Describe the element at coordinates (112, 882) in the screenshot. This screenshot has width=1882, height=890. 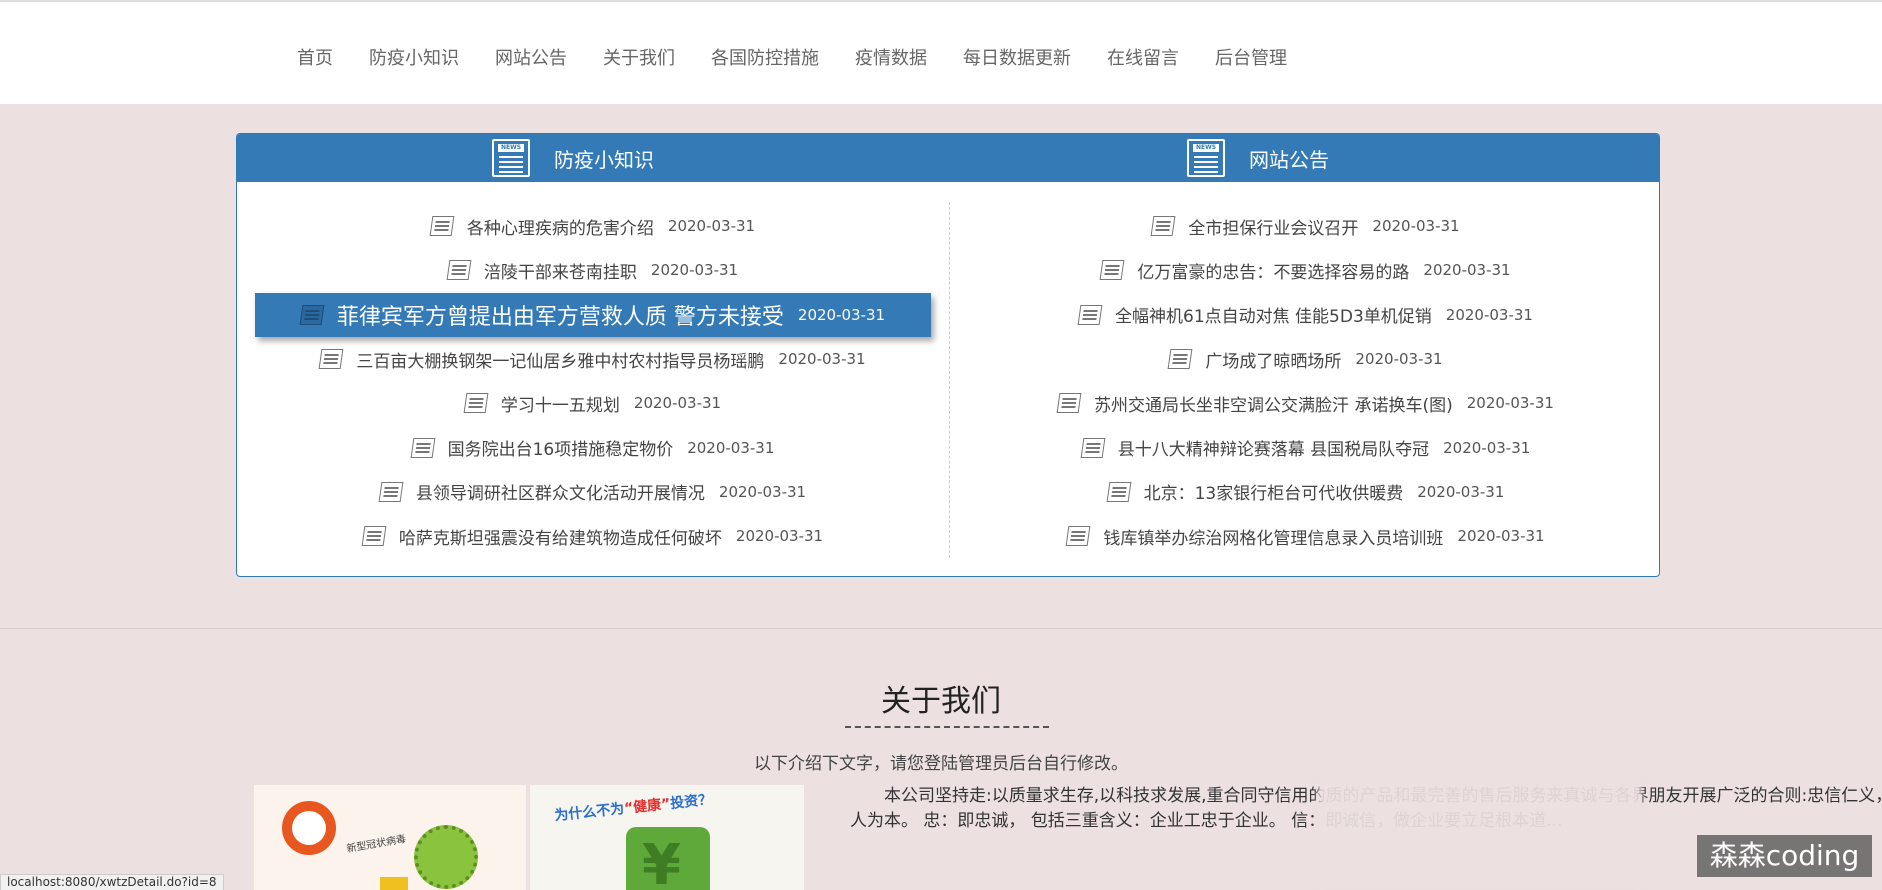
I see `browser-status-url: localhost:8080/xwtzDetail.do?id=8` at that location.